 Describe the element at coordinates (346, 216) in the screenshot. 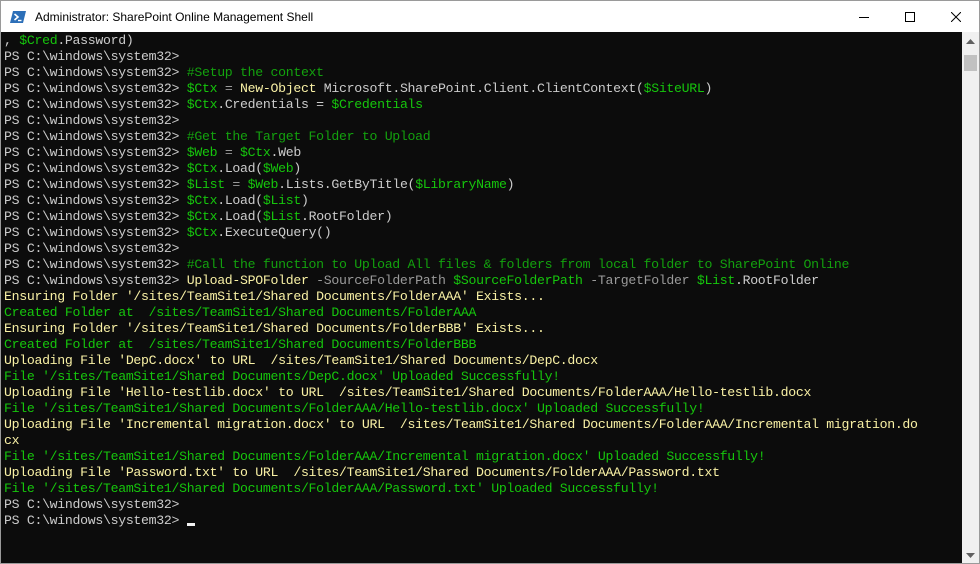

I see `console-segment: .RootFolder)` at that location.